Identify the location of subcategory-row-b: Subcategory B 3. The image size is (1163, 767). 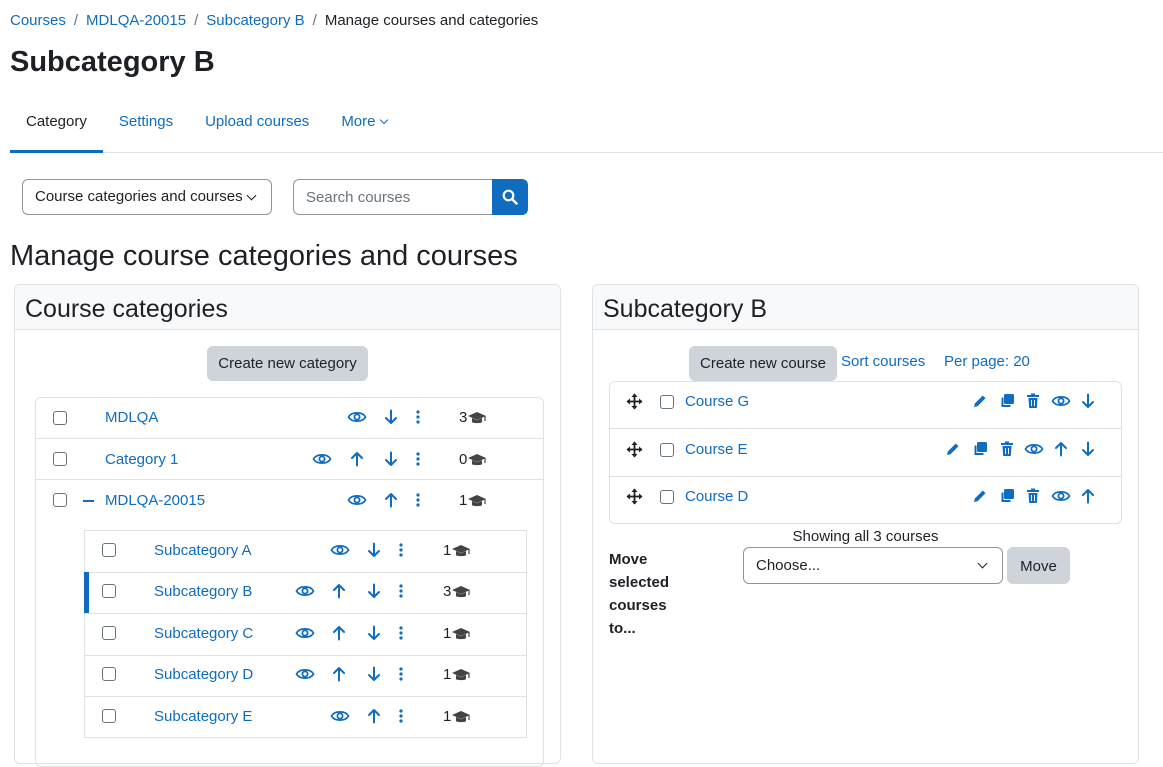
(305, 593).